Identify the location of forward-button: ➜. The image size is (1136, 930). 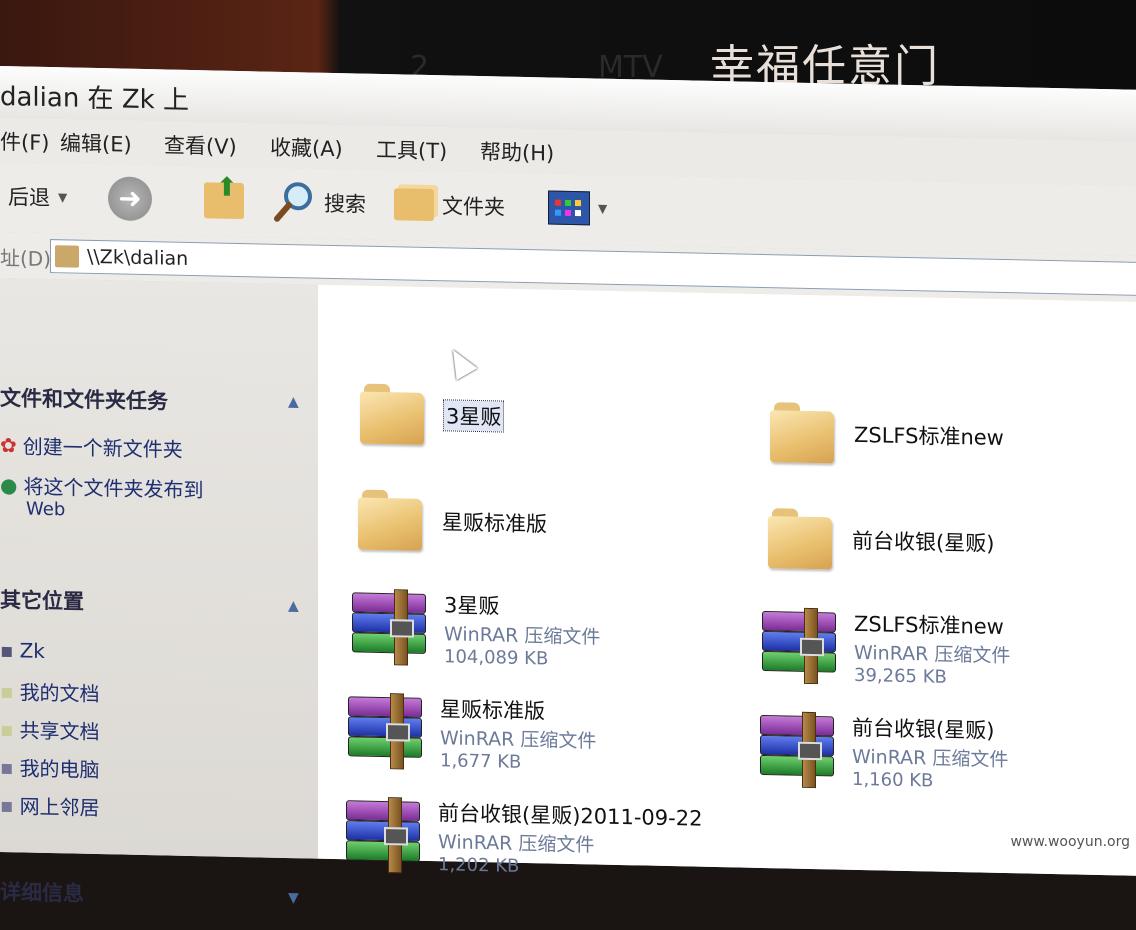
(130, 199).